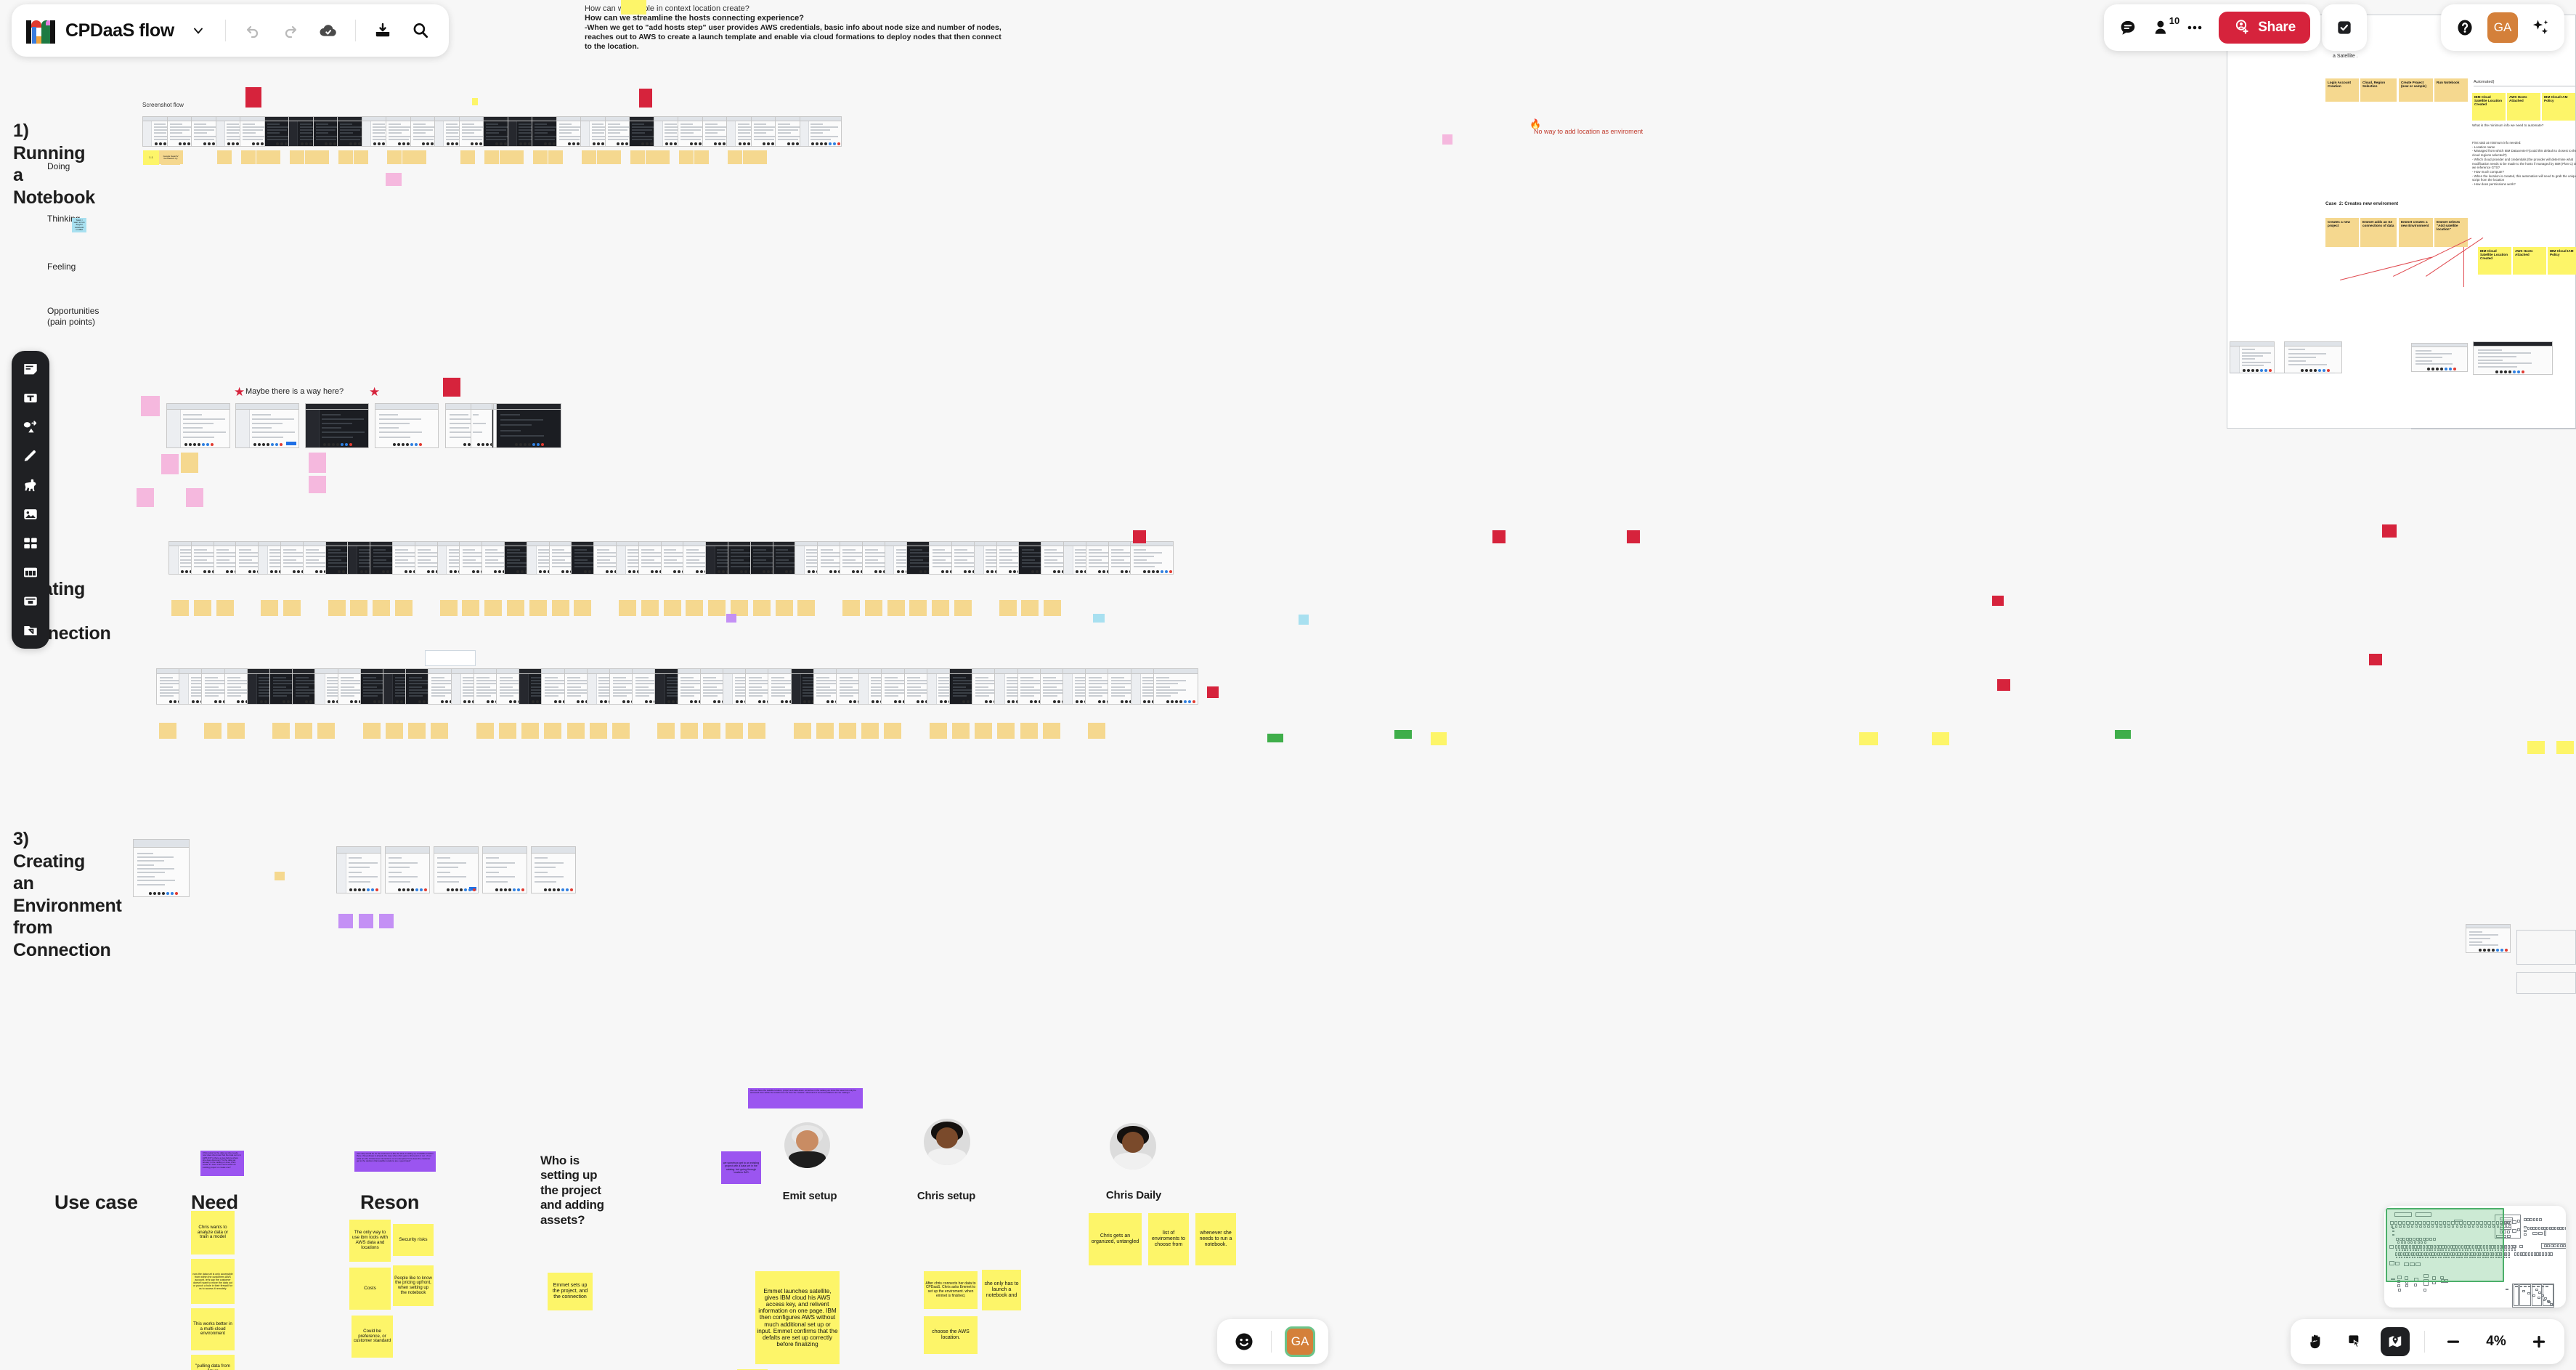 This screenshot has width=2576, height=1370. I want to click on question-mark-icon, so click(2465, 27).